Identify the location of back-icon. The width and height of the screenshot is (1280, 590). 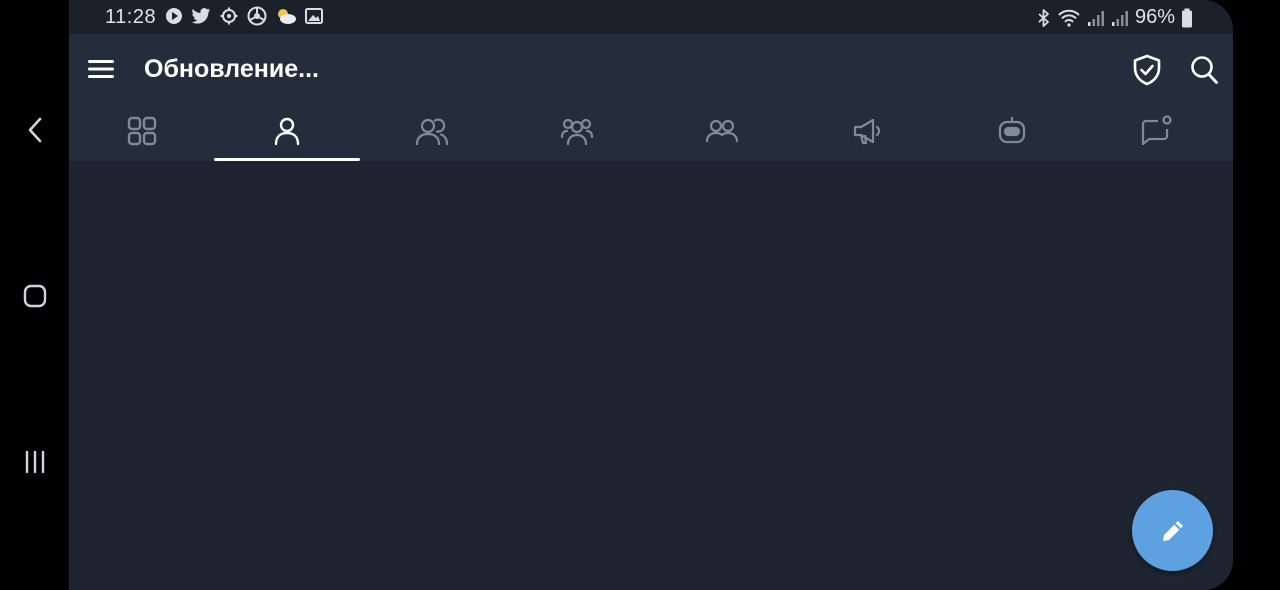
(34, 130).